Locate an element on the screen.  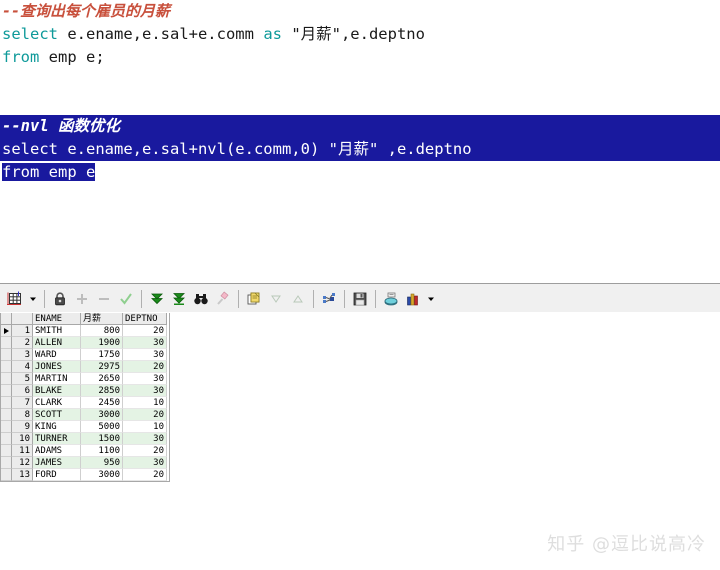
cell-salary: 1900 is located at coordinates (102, 343).